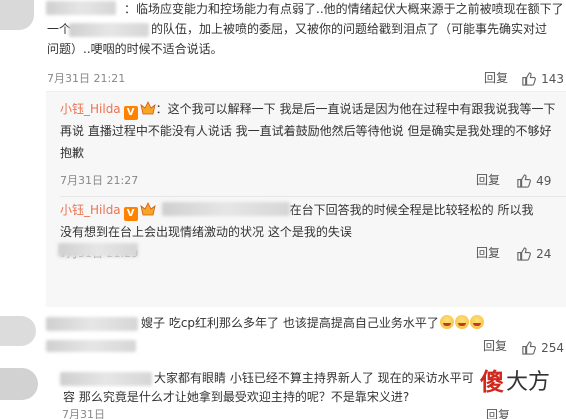 The image size is (566, 419). I want to click on sub-reply-line: 没有想到在台上会出现情绪激动的状况 这个是我的失误, so click(206, 232).